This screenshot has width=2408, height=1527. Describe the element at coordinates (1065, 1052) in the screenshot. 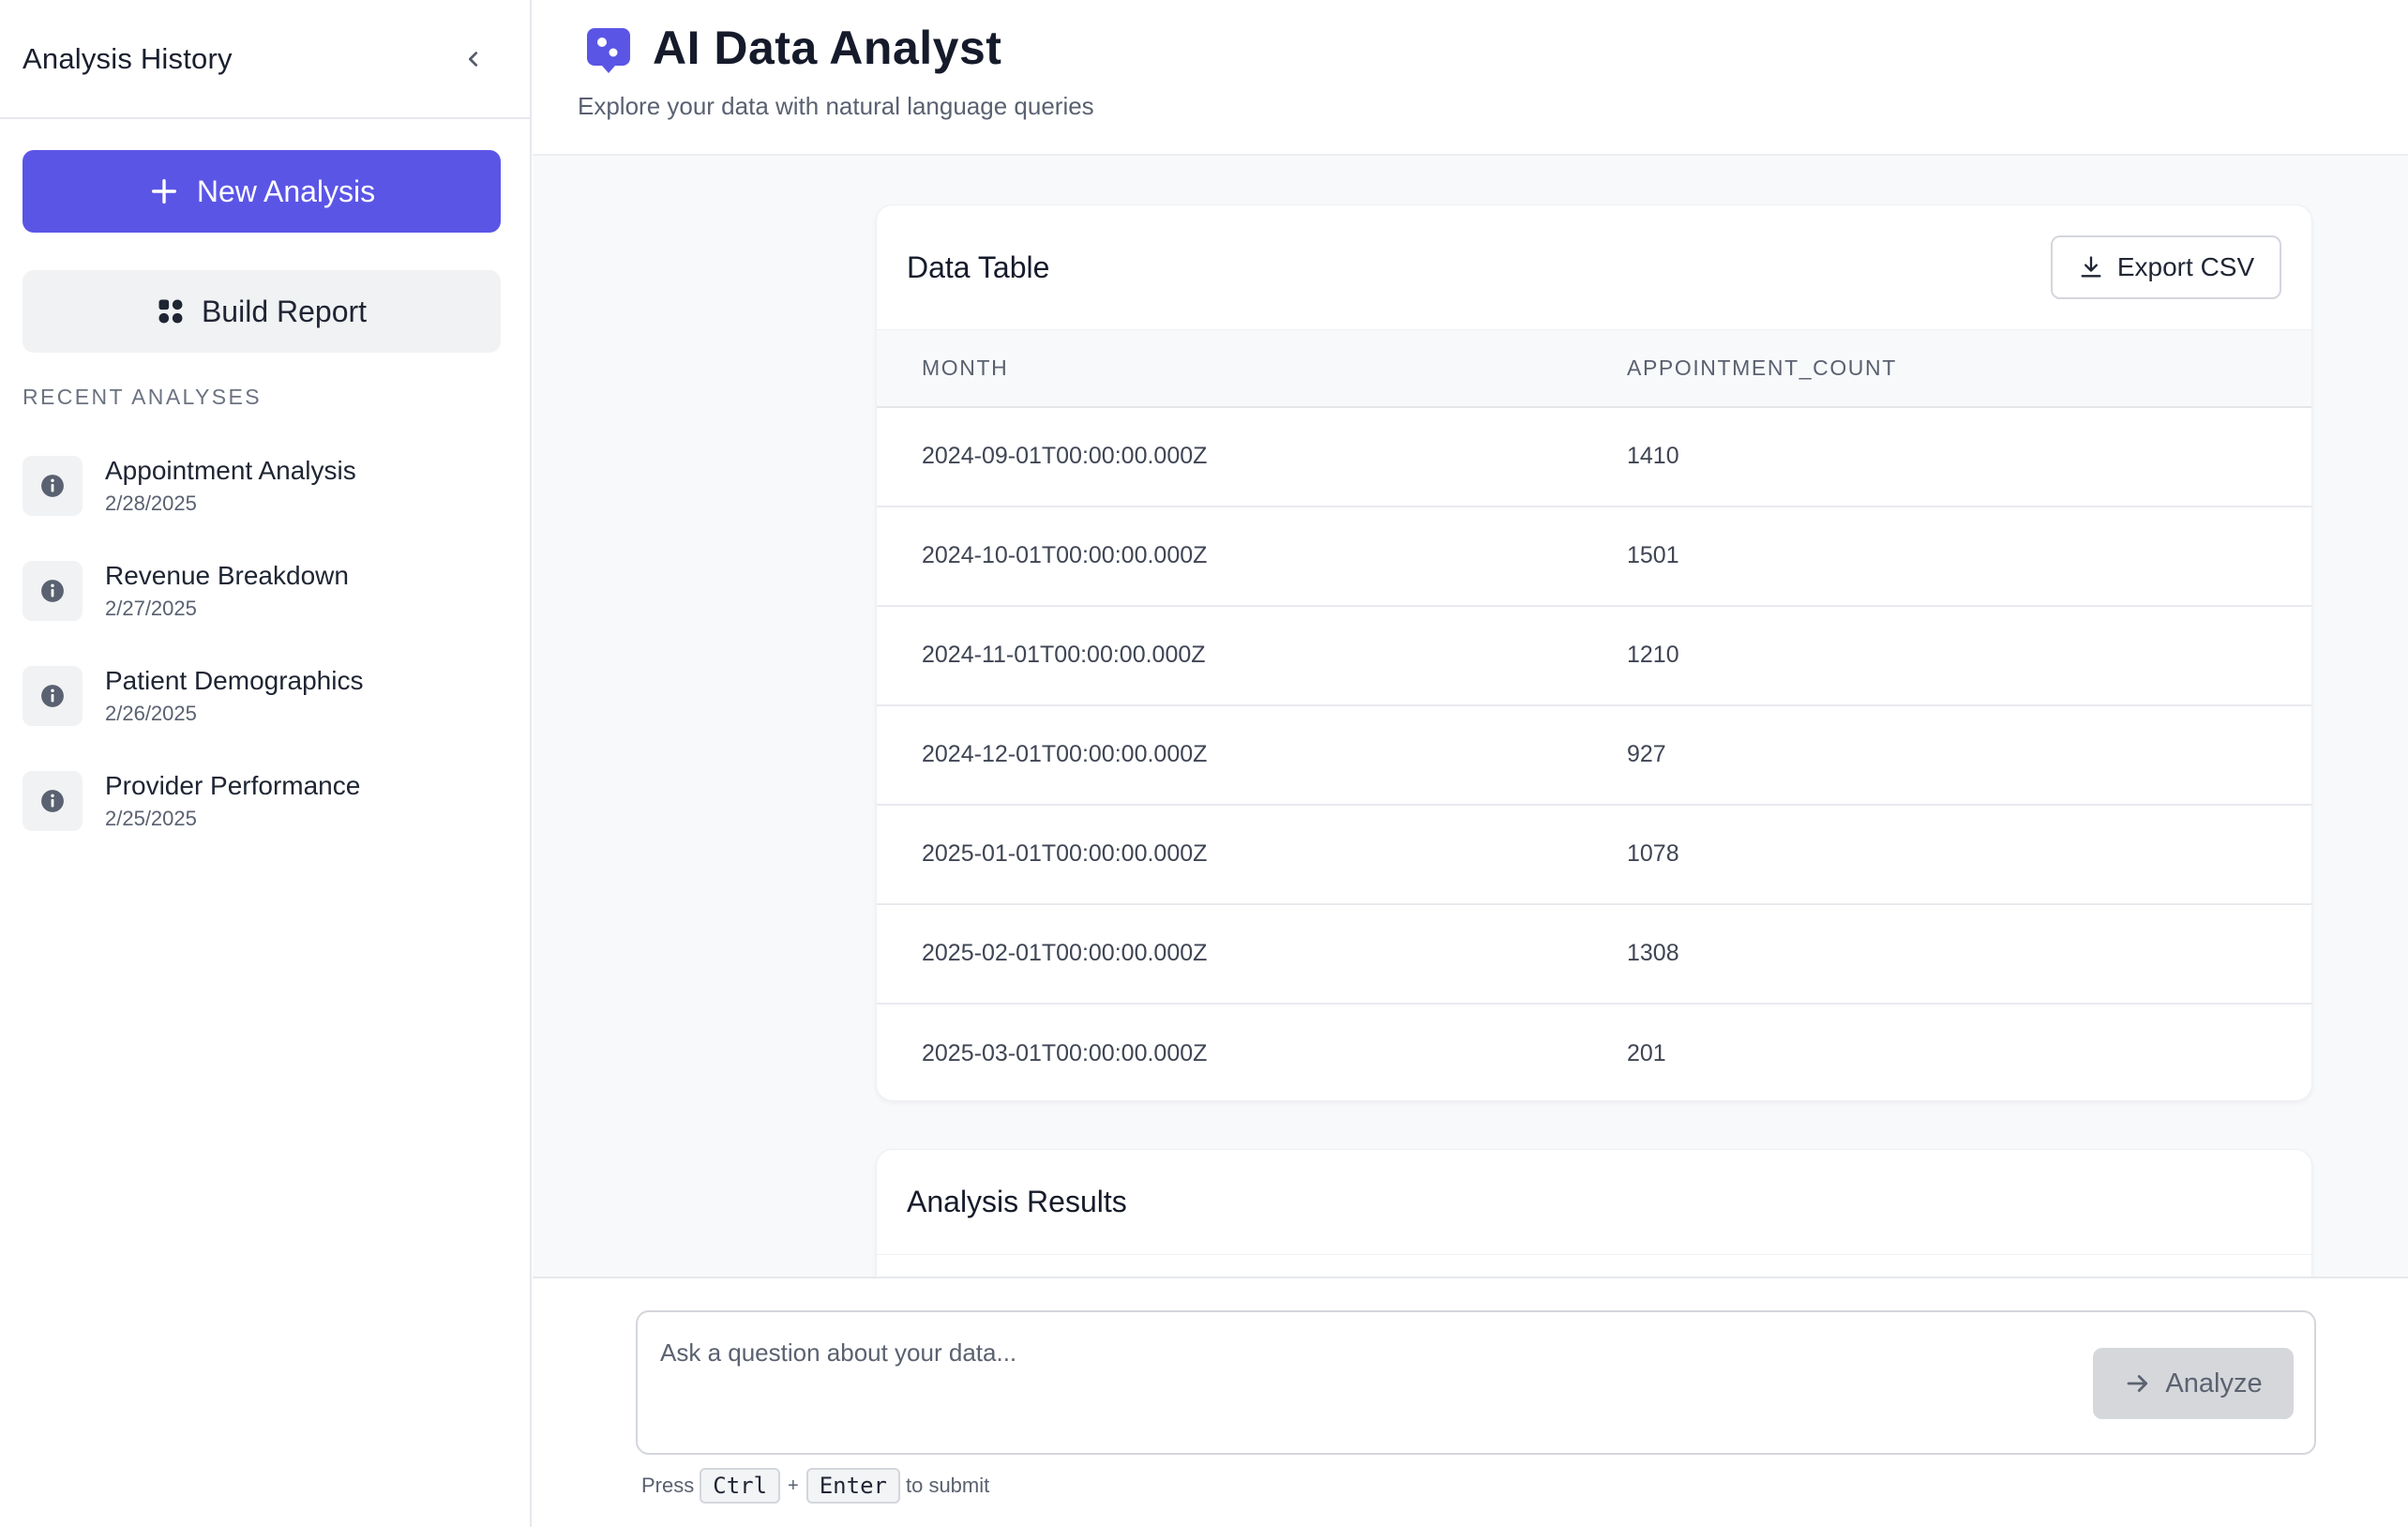

I see `table-cell-month: 2025-03-01T00:00:00.000Z` at that location.